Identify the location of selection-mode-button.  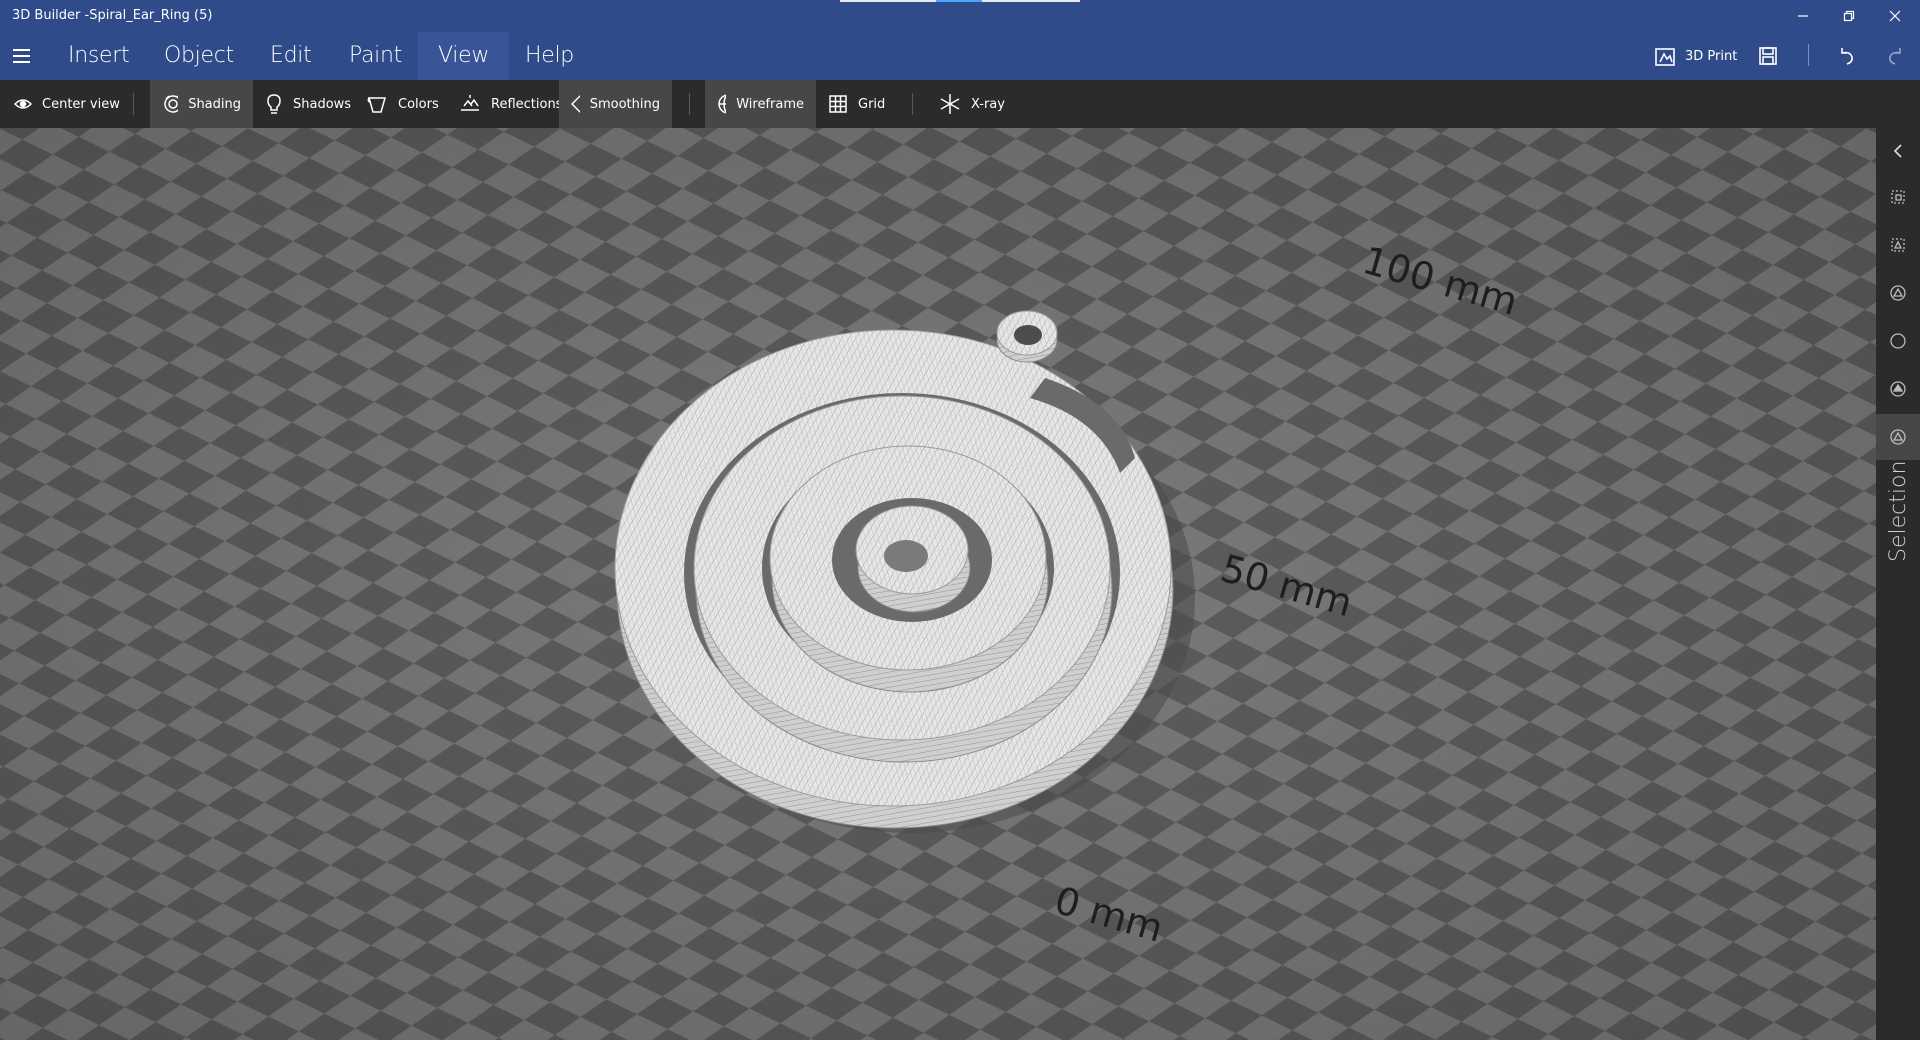
(1898, 437).